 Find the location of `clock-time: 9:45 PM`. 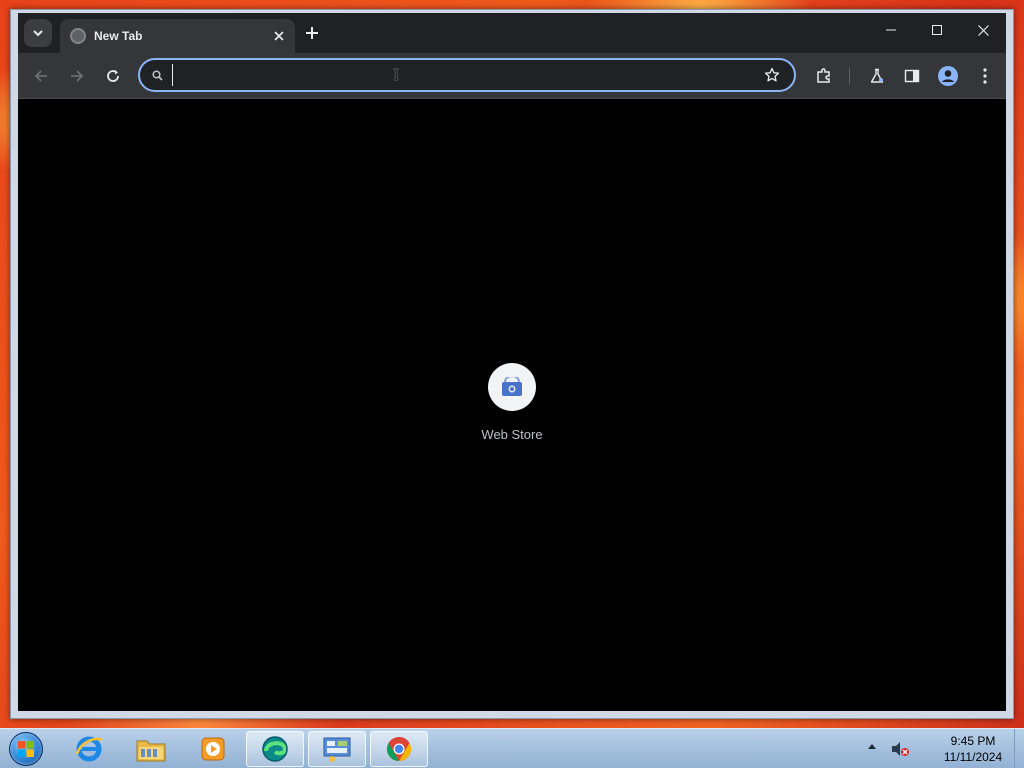

clock-time: 9:45 PM is located at coordinates (973, 741).